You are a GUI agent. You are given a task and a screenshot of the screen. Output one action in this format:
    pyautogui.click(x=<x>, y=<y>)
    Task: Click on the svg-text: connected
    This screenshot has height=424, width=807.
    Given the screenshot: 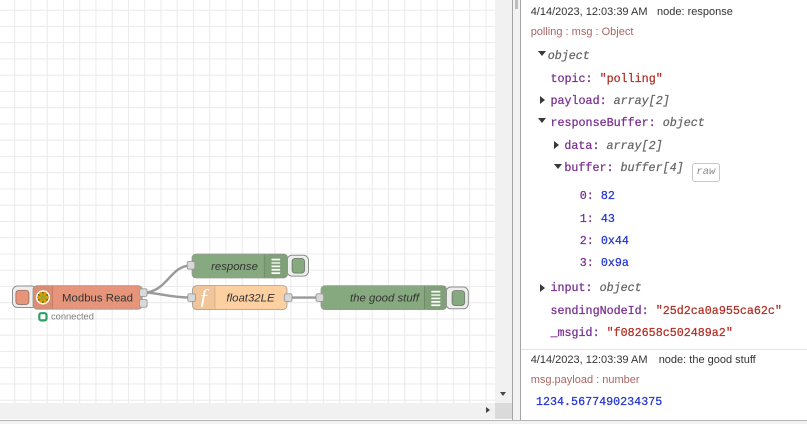 What is the action you would take?
    pyautogui.click(x=72, y=317)
    